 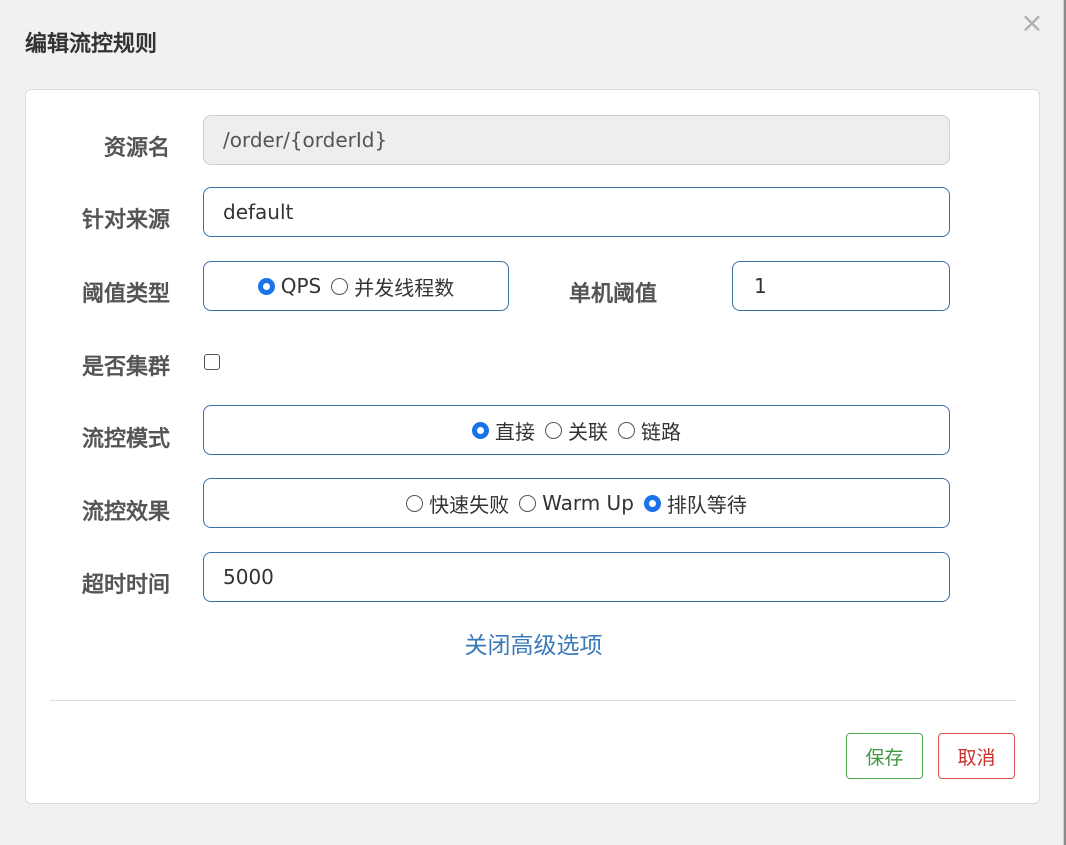 What do you see at coordinates (661, 431) in the screenshot?
I see `strategy-option-label: 链路` at bounding box center [661, 431].